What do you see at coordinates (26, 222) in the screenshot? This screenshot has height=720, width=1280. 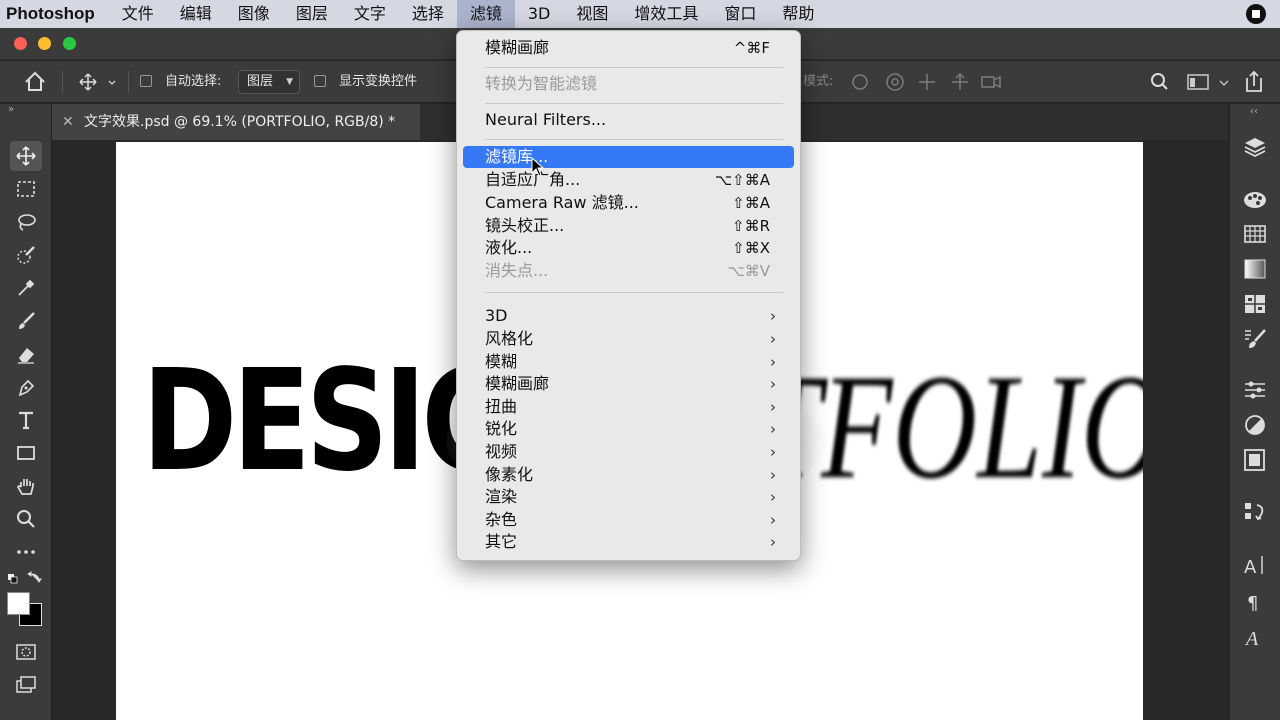 I see `lasso-tool` at bounding box center [26, 222].